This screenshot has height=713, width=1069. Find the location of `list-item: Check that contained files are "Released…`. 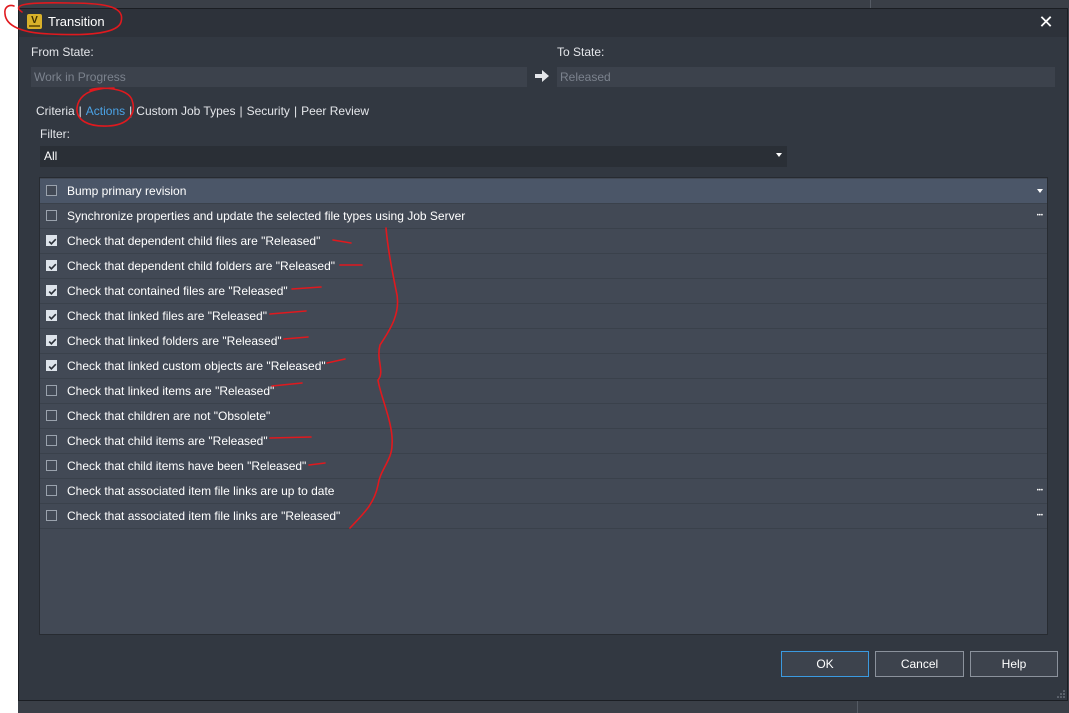

list-item: Check that contained files are "Released… is located at coordinates (543, 291).